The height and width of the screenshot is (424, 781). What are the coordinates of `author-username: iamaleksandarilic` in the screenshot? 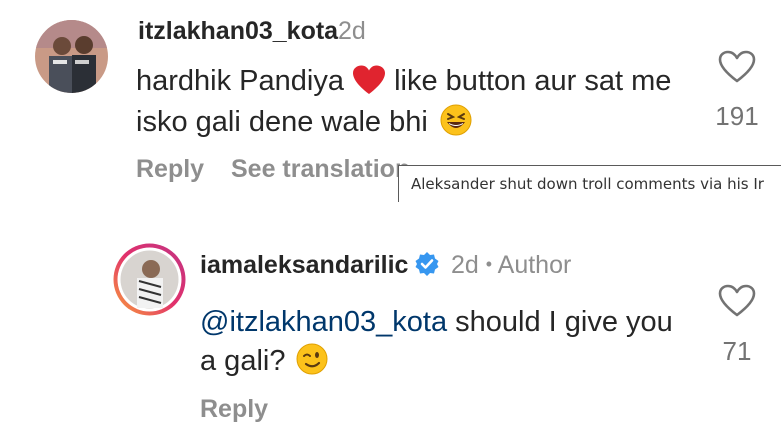 It's located at (320, 267).